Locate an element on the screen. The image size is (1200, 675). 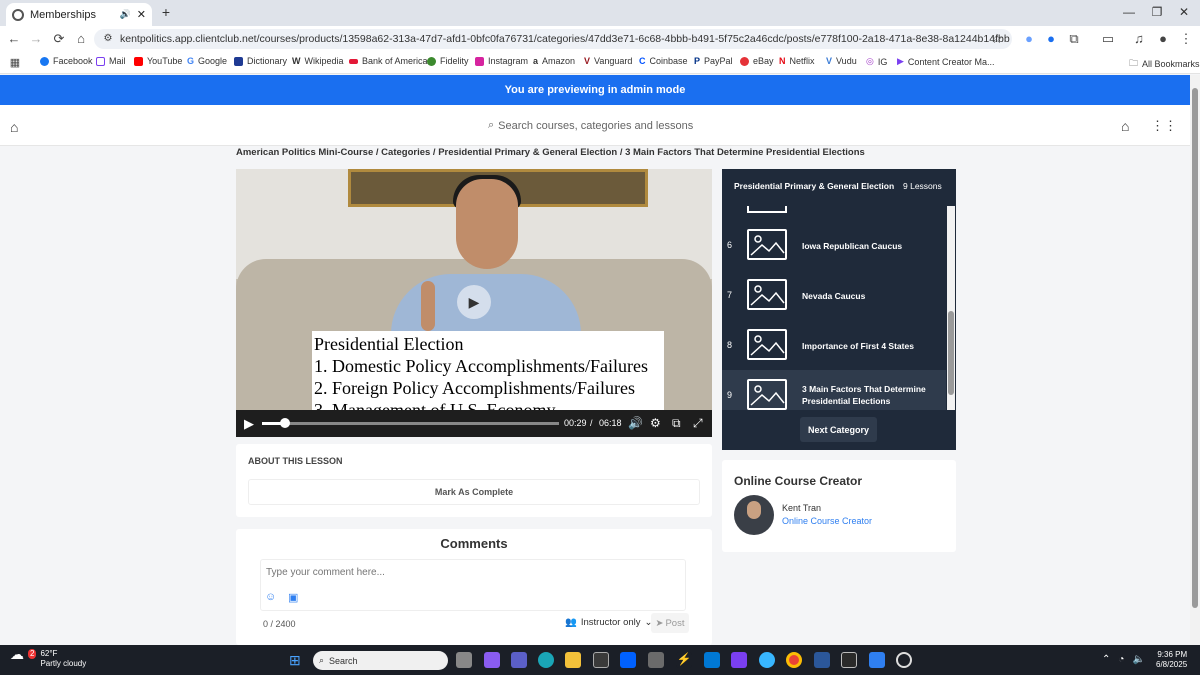
lesson-item: 6 Iowa Republican Caucus is located at coordinates (834, 245).